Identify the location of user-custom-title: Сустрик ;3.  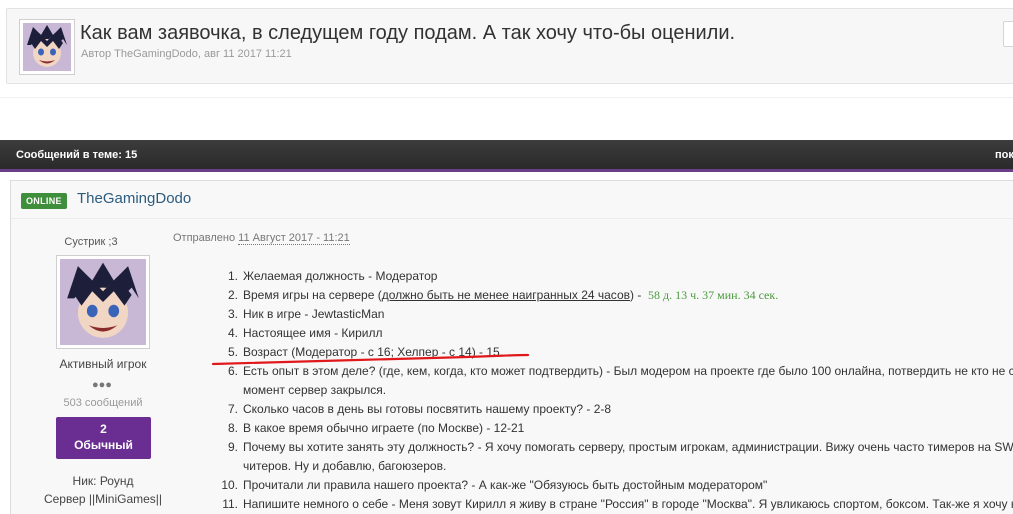
(91, 242).